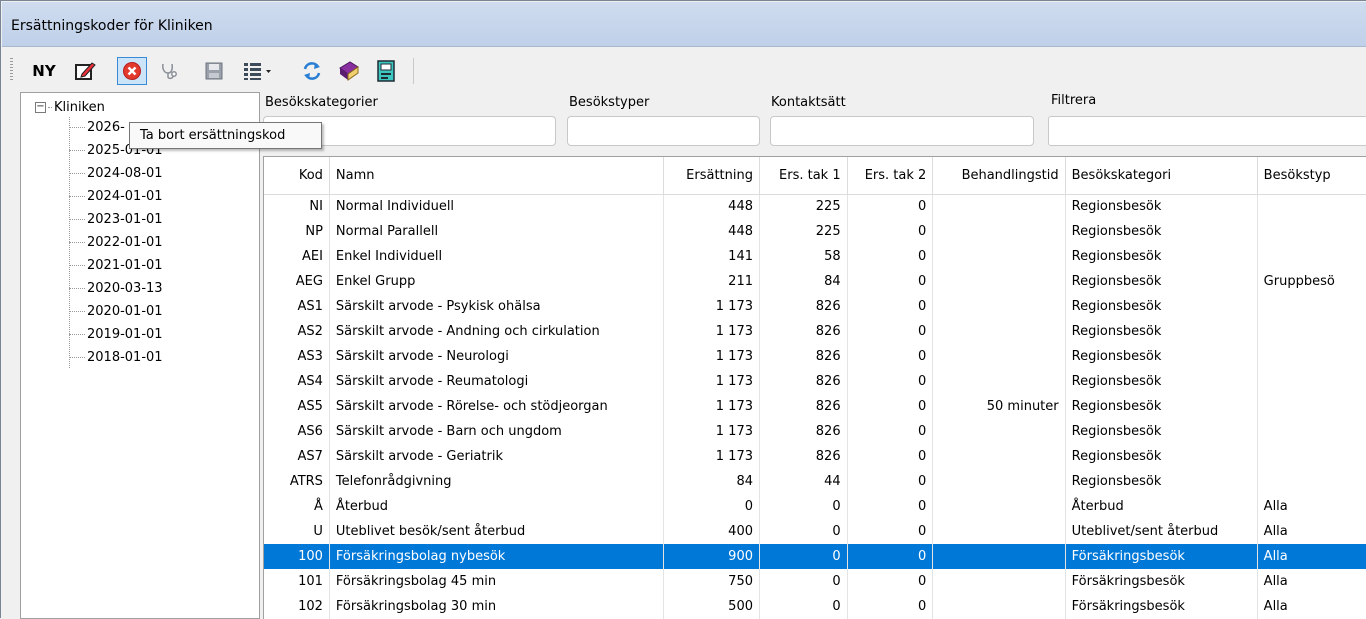 Image resolution: width=1366 pixels, height=619 pixels. Describe the element at coordinates (1311, 176) in the screenshot. I see `col-besokstyp: Besökstyp` at that location.